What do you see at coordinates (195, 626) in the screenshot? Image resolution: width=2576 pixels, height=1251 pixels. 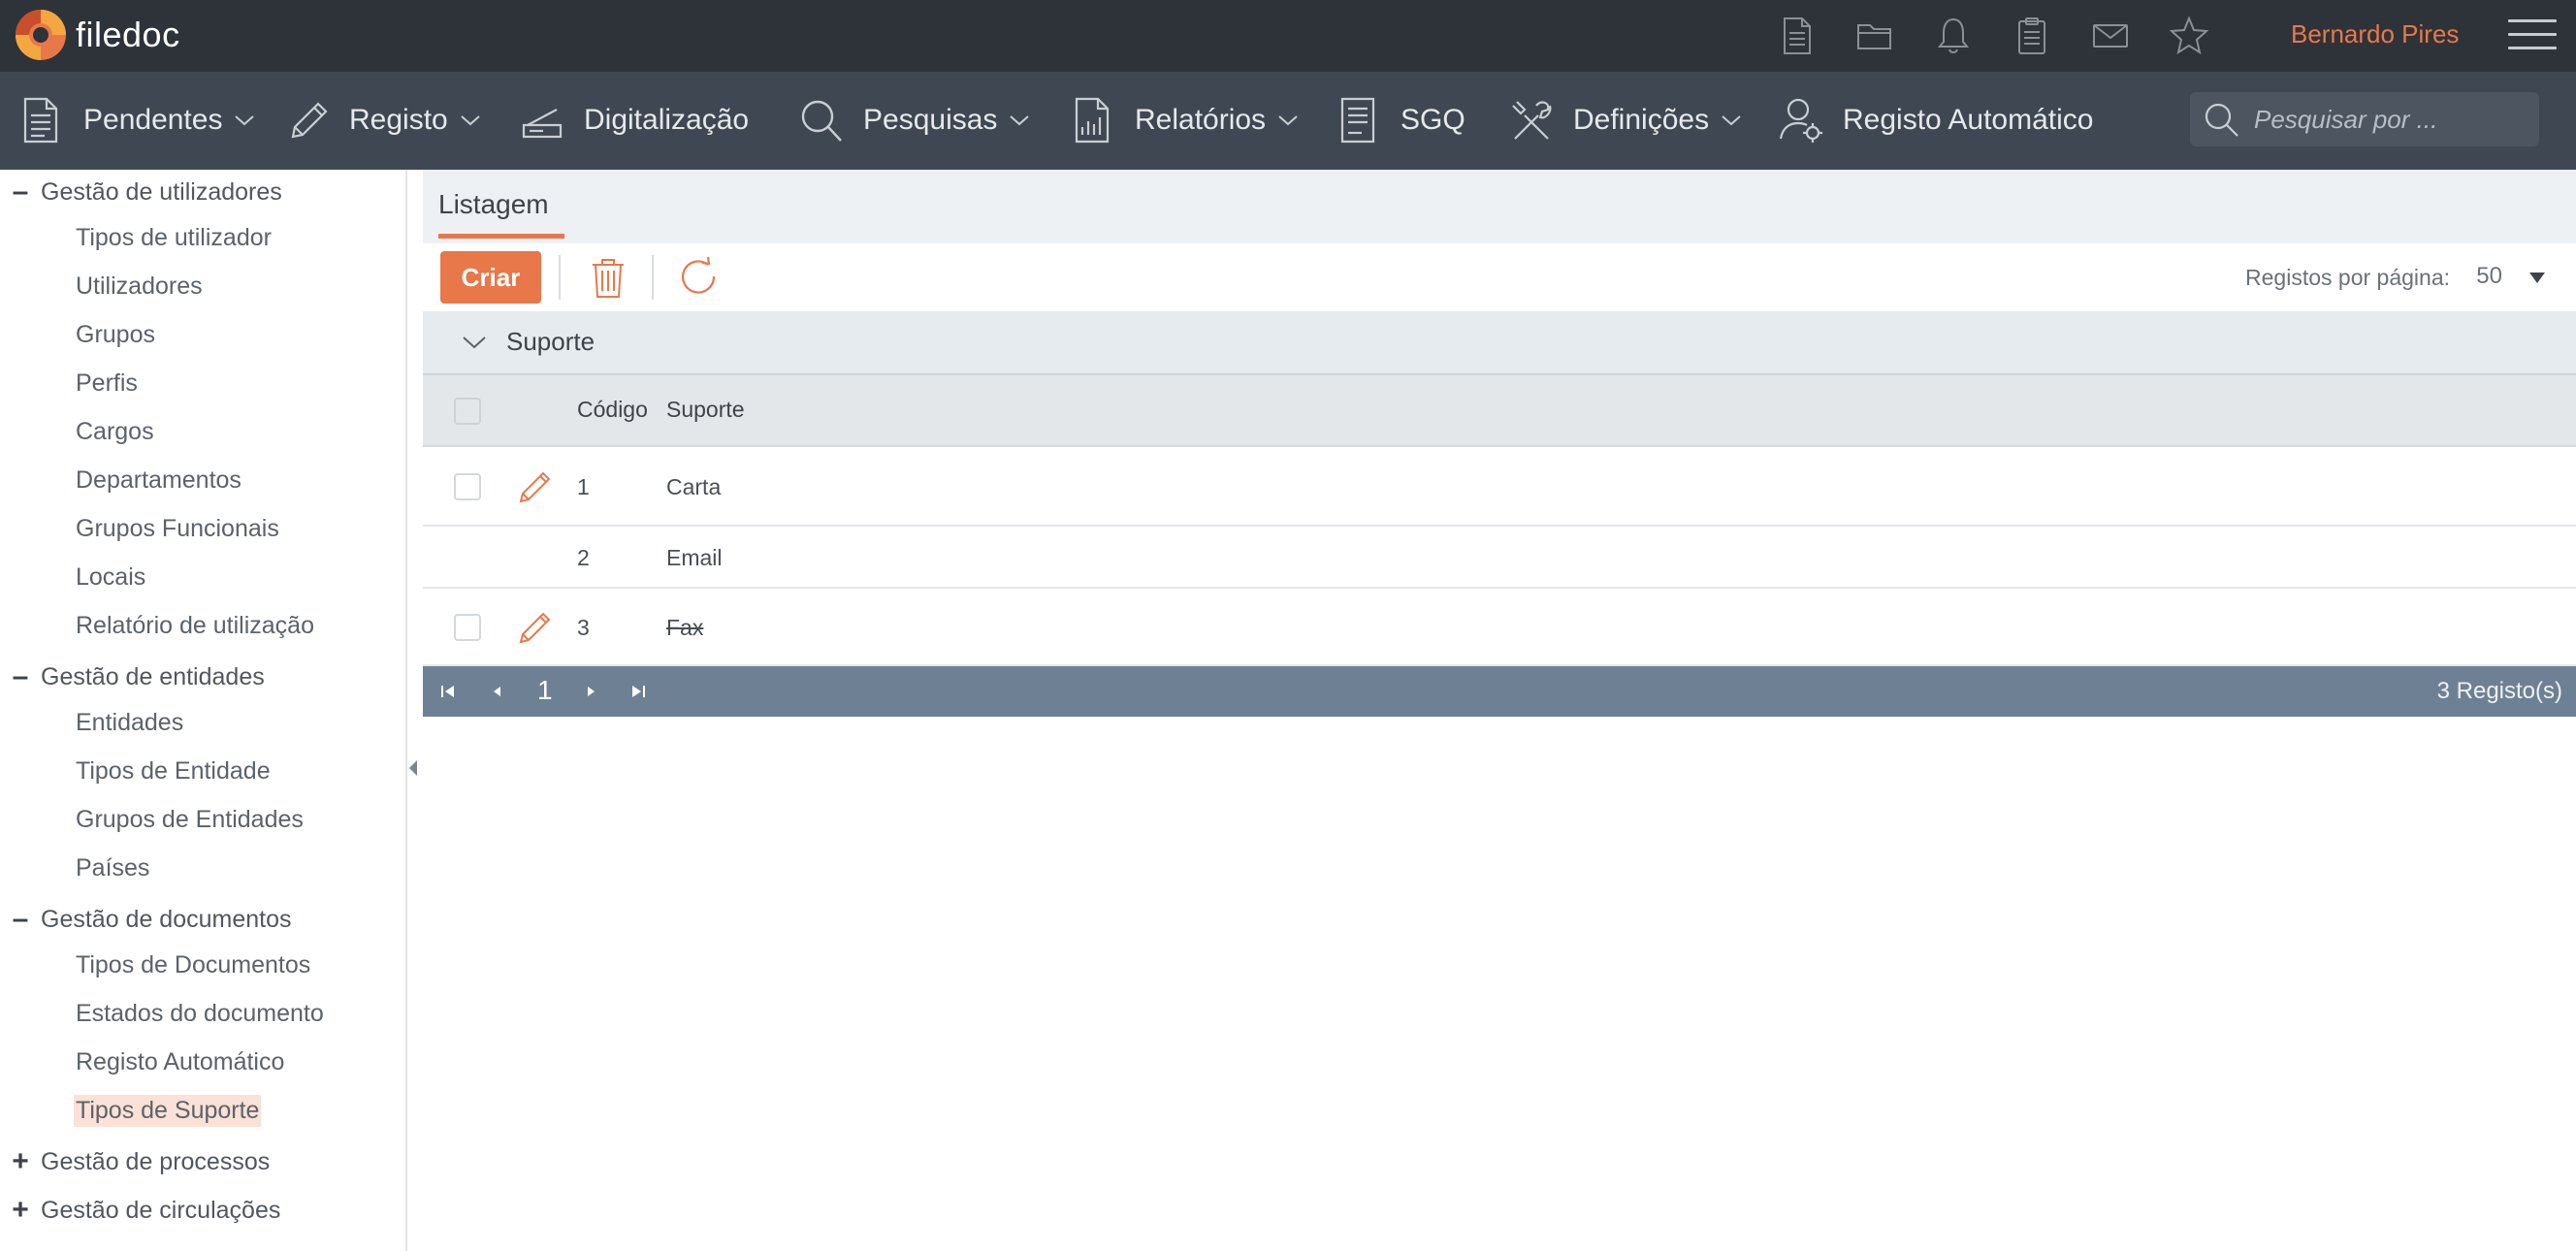 I see `tree-item-relatorio-utilizacao: Relatório de utilização` at bounding box center [195, 626].